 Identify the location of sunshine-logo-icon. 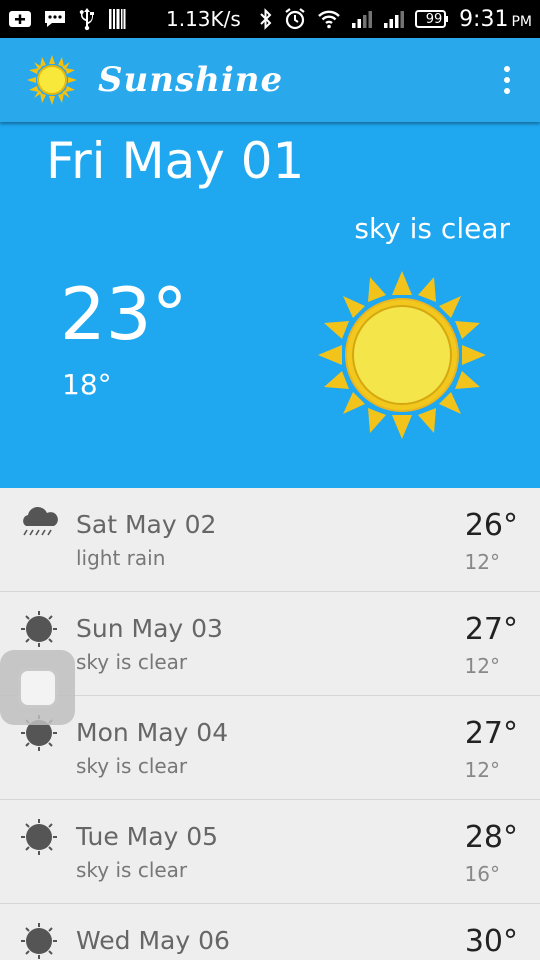
(52, 80).